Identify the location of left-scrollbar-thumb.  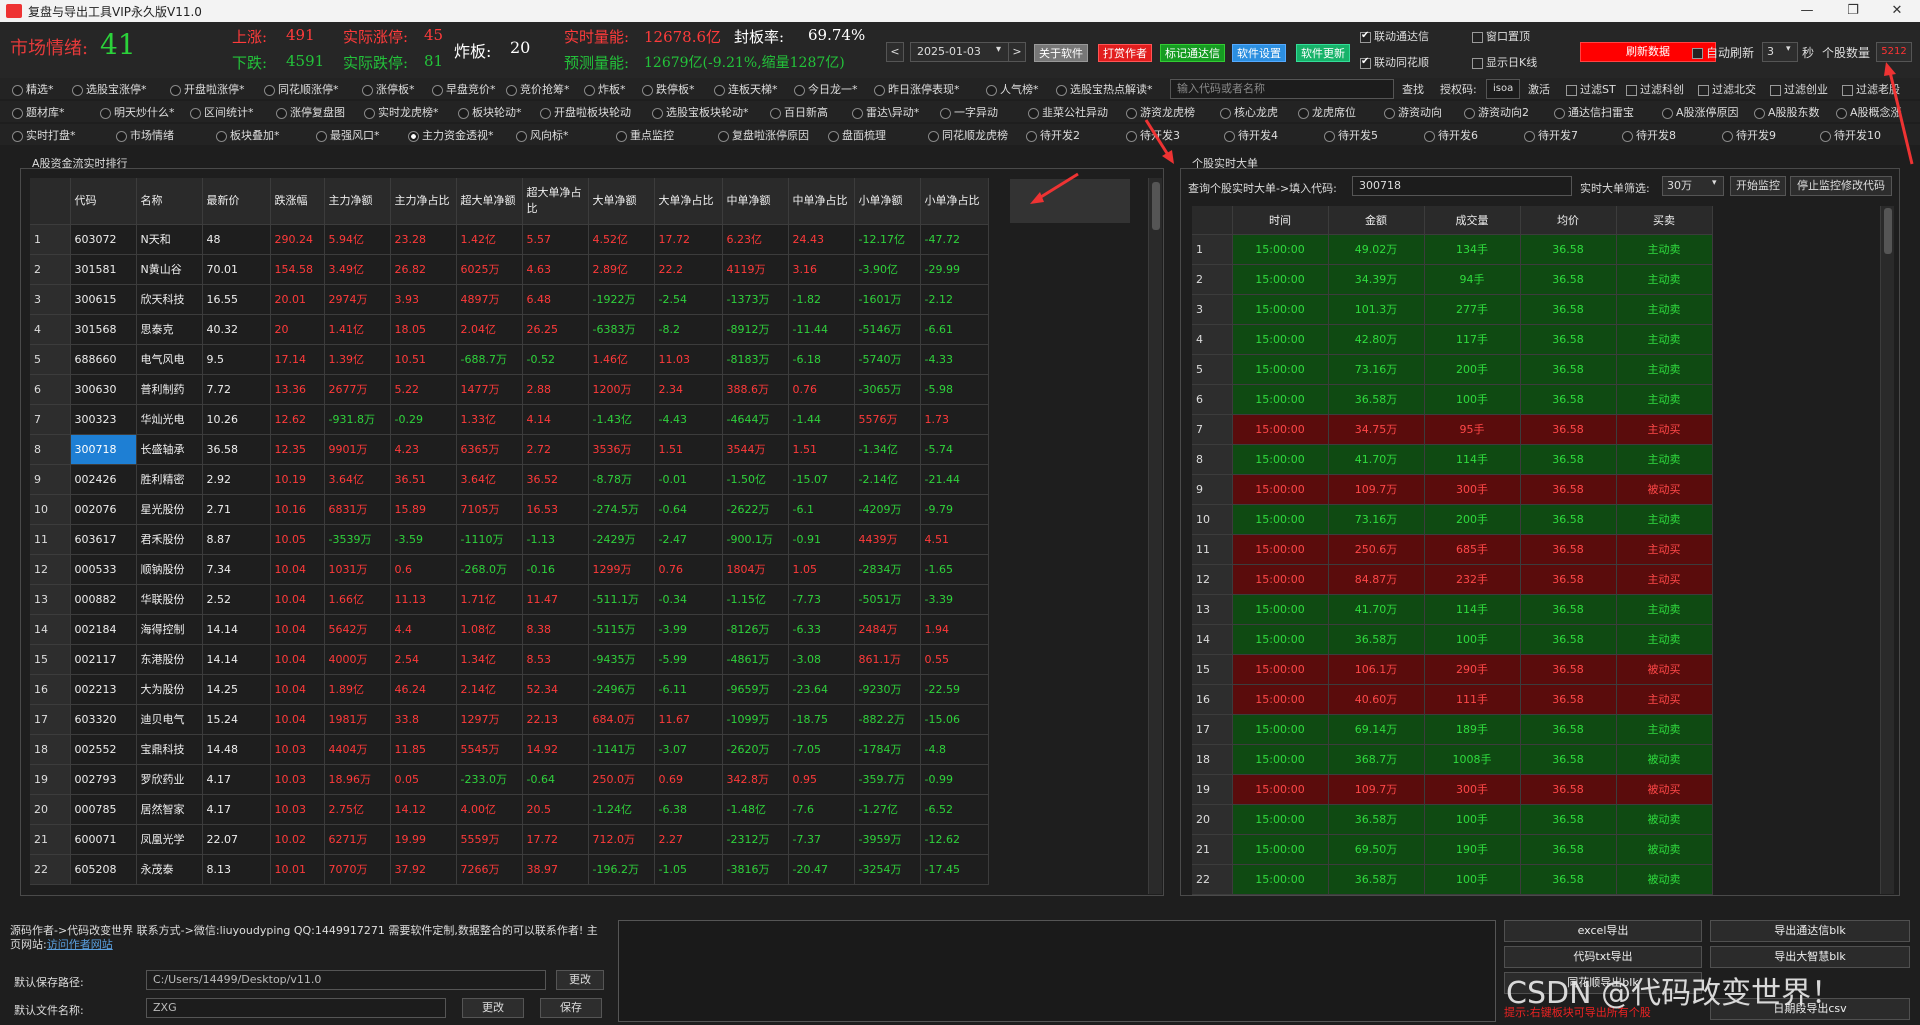
(1156, 206).